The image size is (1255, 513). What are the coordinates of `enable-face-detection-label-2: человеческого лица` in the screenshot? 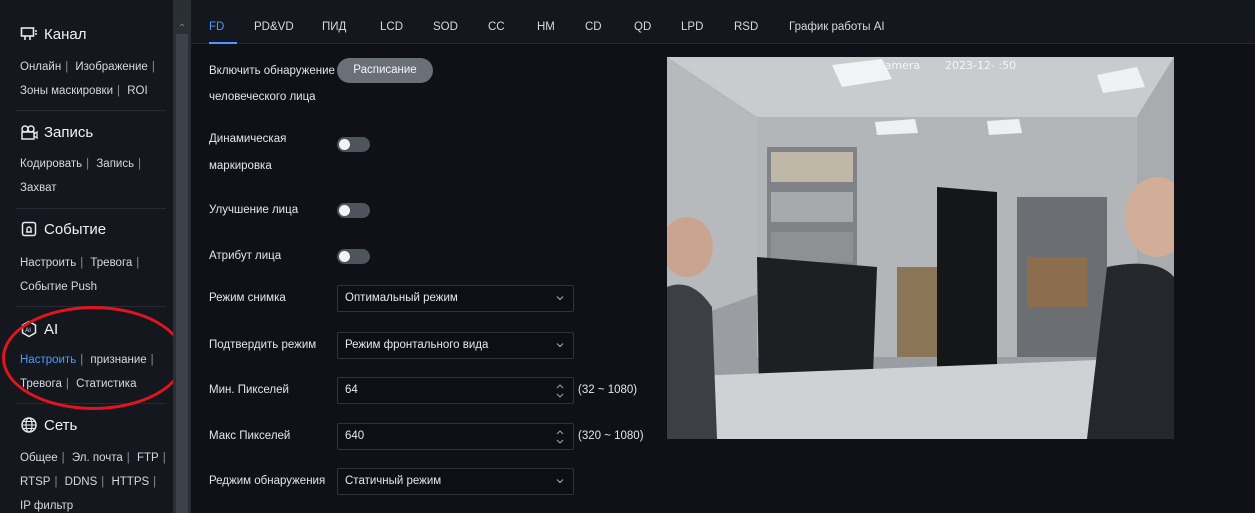 It's located at (262, 97).